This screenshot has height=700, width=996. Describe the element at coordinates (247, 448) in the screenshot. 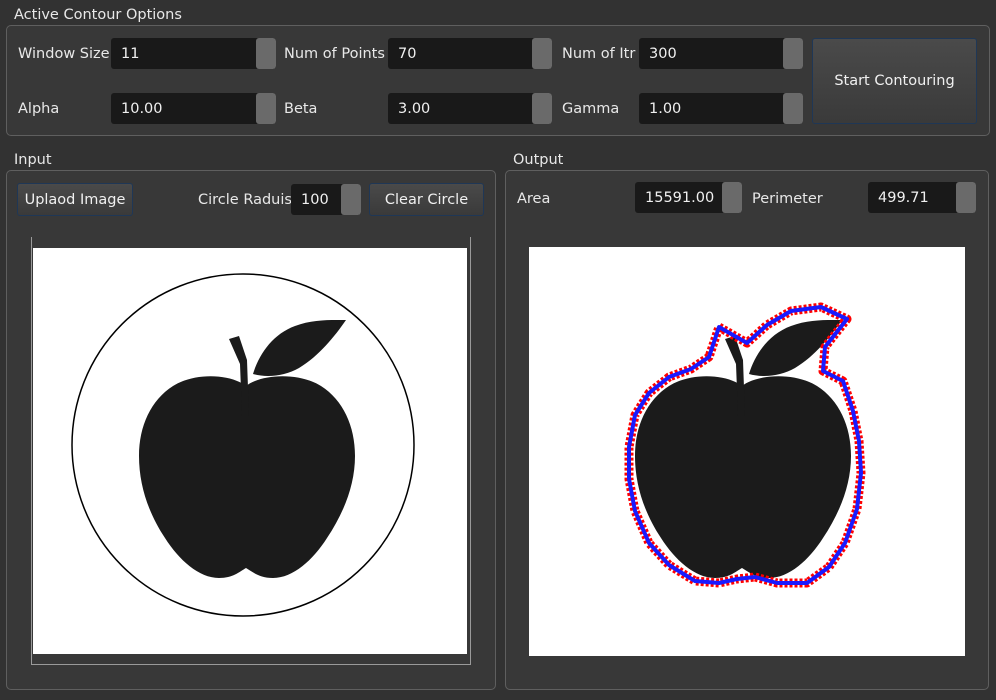

I see `apple-shape` at that location.